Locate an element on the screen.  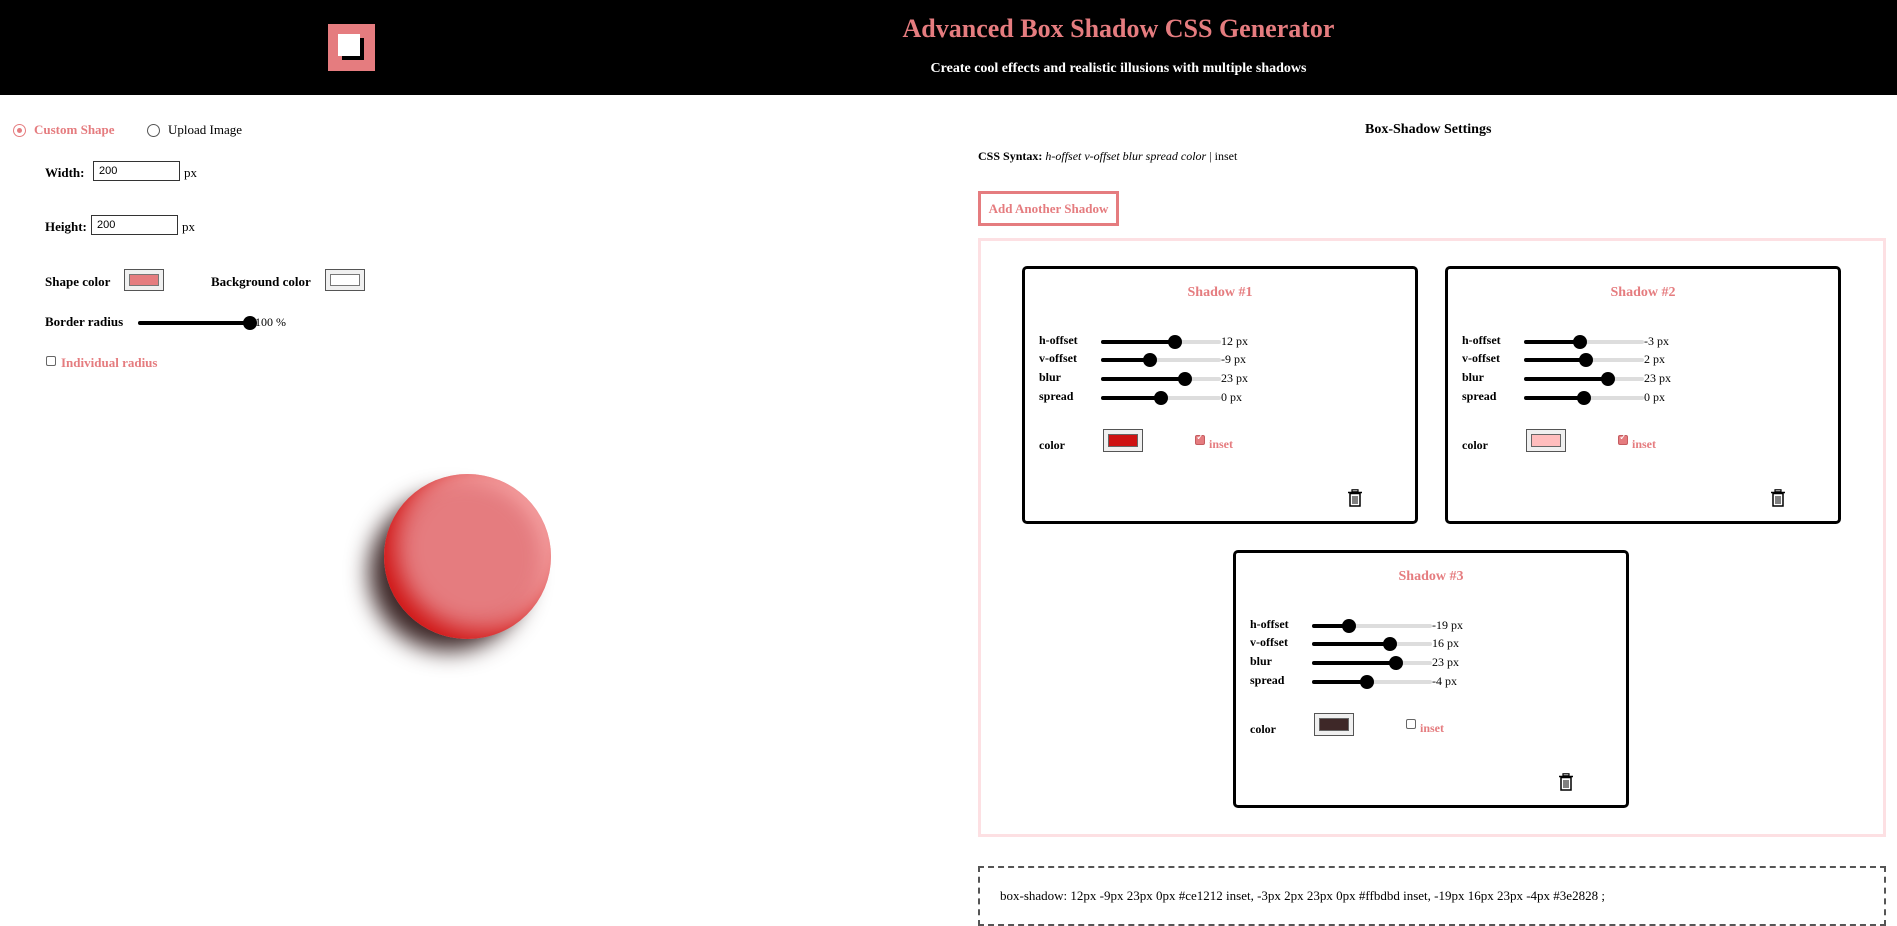
individual-radius-label: Individual radius is located at coordinates (109, 363).